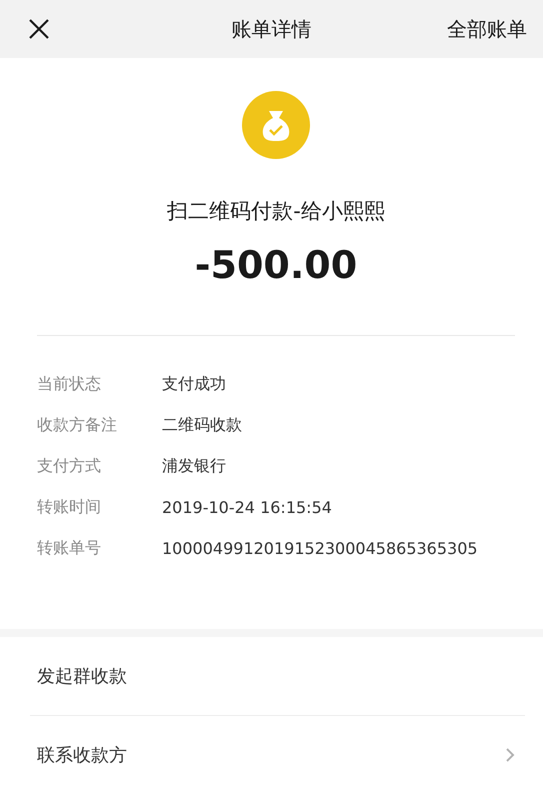 This screenshot has width=543, height=800. I want to click on payment-amount: -500.00, so click(276, 265).